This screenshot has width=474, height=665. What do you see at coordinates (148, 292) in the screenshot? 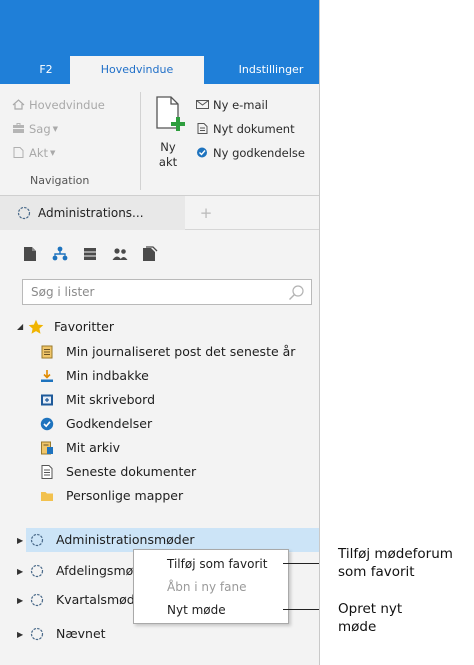
I see `search-input` at bounding box center [148, 292].